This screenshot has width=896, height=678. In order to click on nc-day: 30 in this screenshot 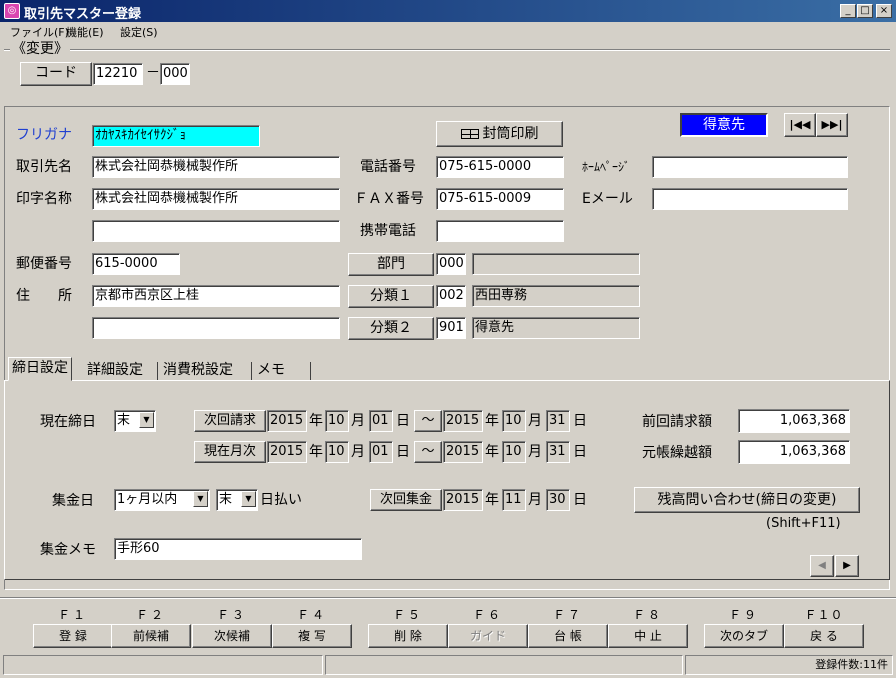, I will do `click(558, 500)`.